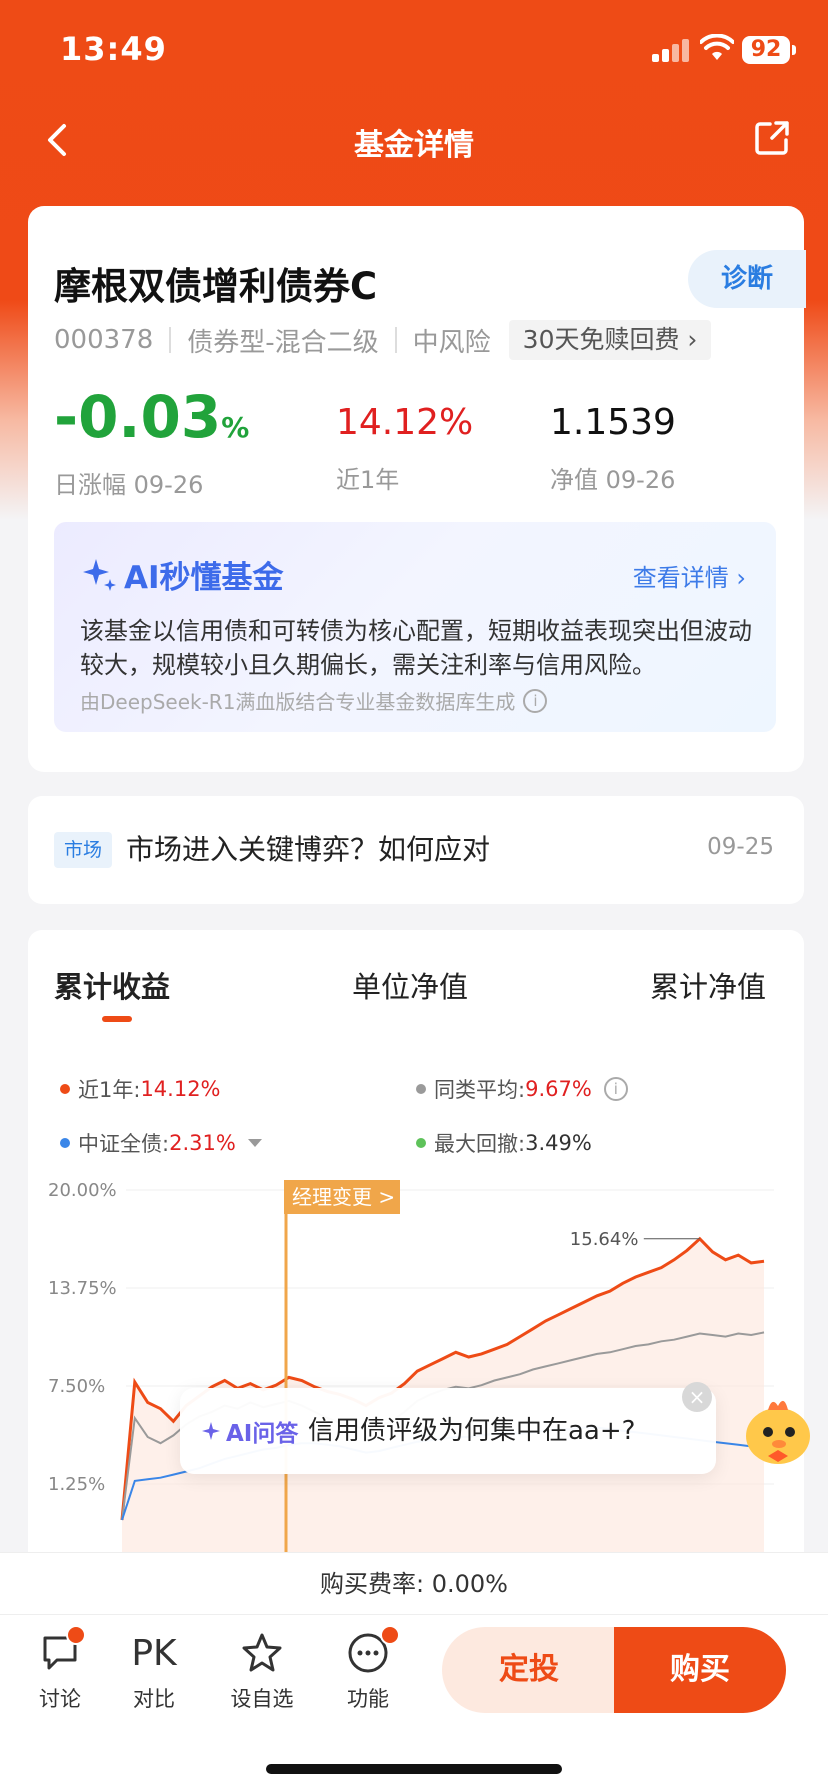 This screenshot has height=1792, width=828. Describe the element at coordinates (129, 485) in the screenshot. I see `daily-change-label: 日涨幅 09-26` at that location.